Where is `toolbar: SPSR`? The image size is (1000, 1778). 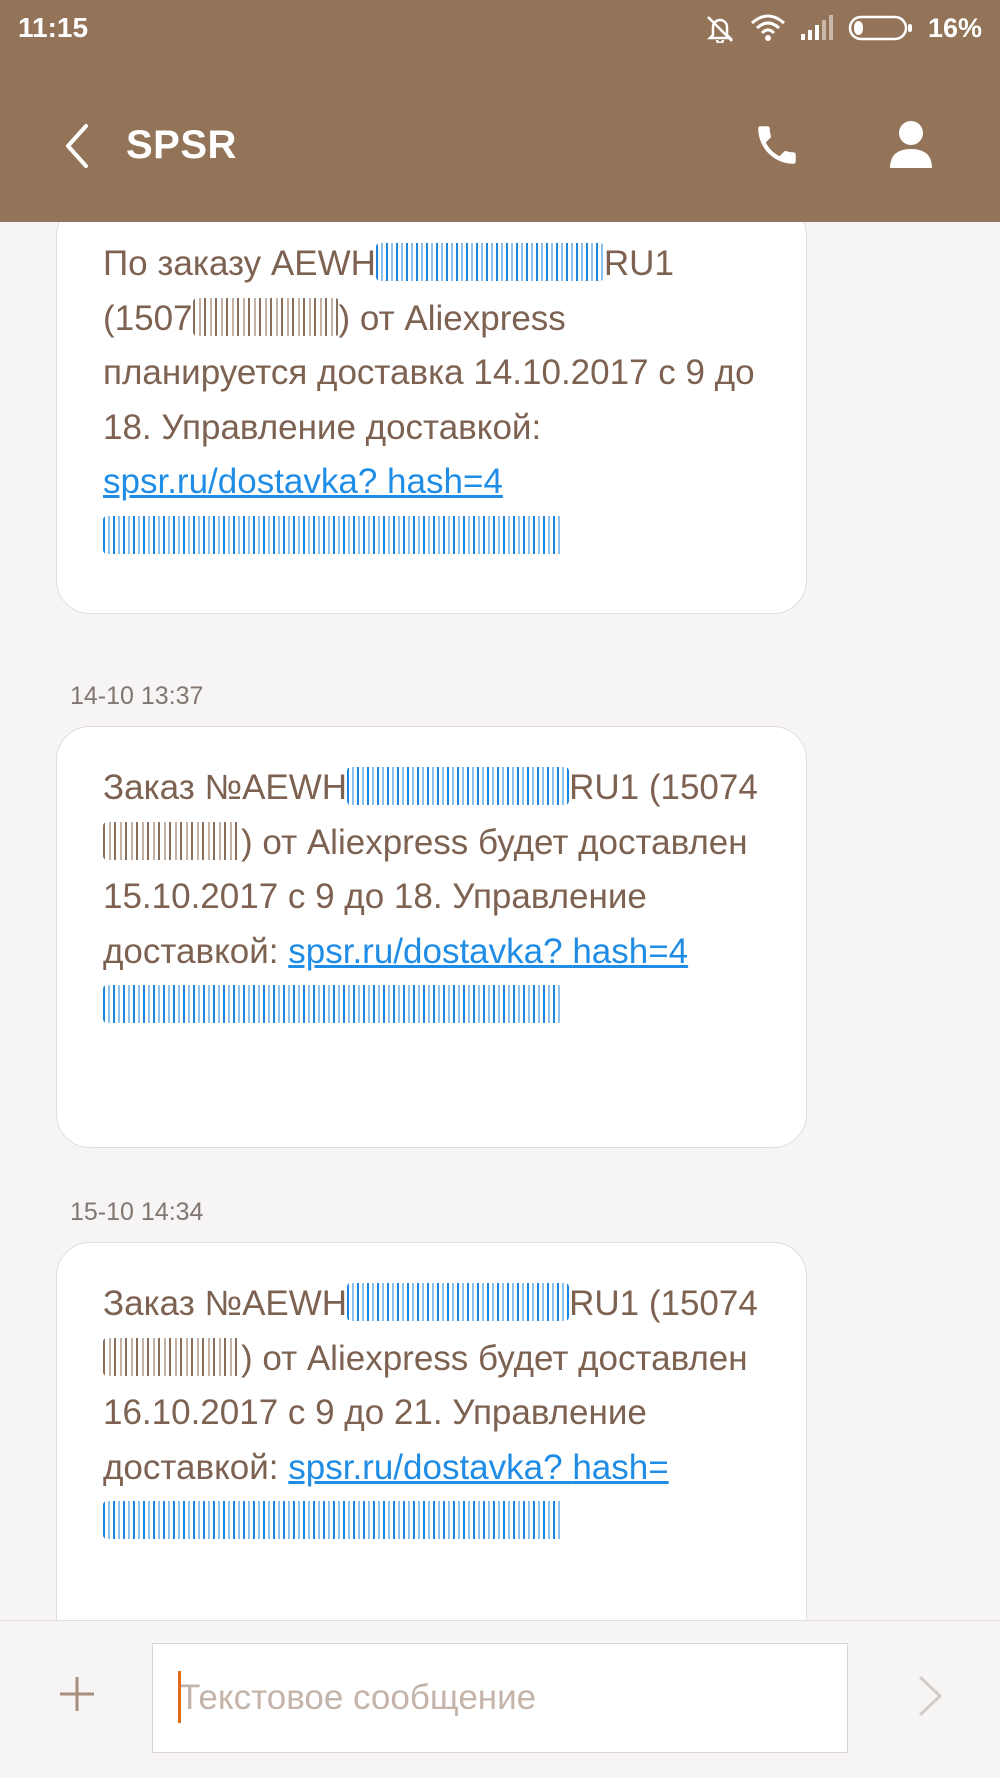
toolbar: SPSR is located at coordinates (500, 145).